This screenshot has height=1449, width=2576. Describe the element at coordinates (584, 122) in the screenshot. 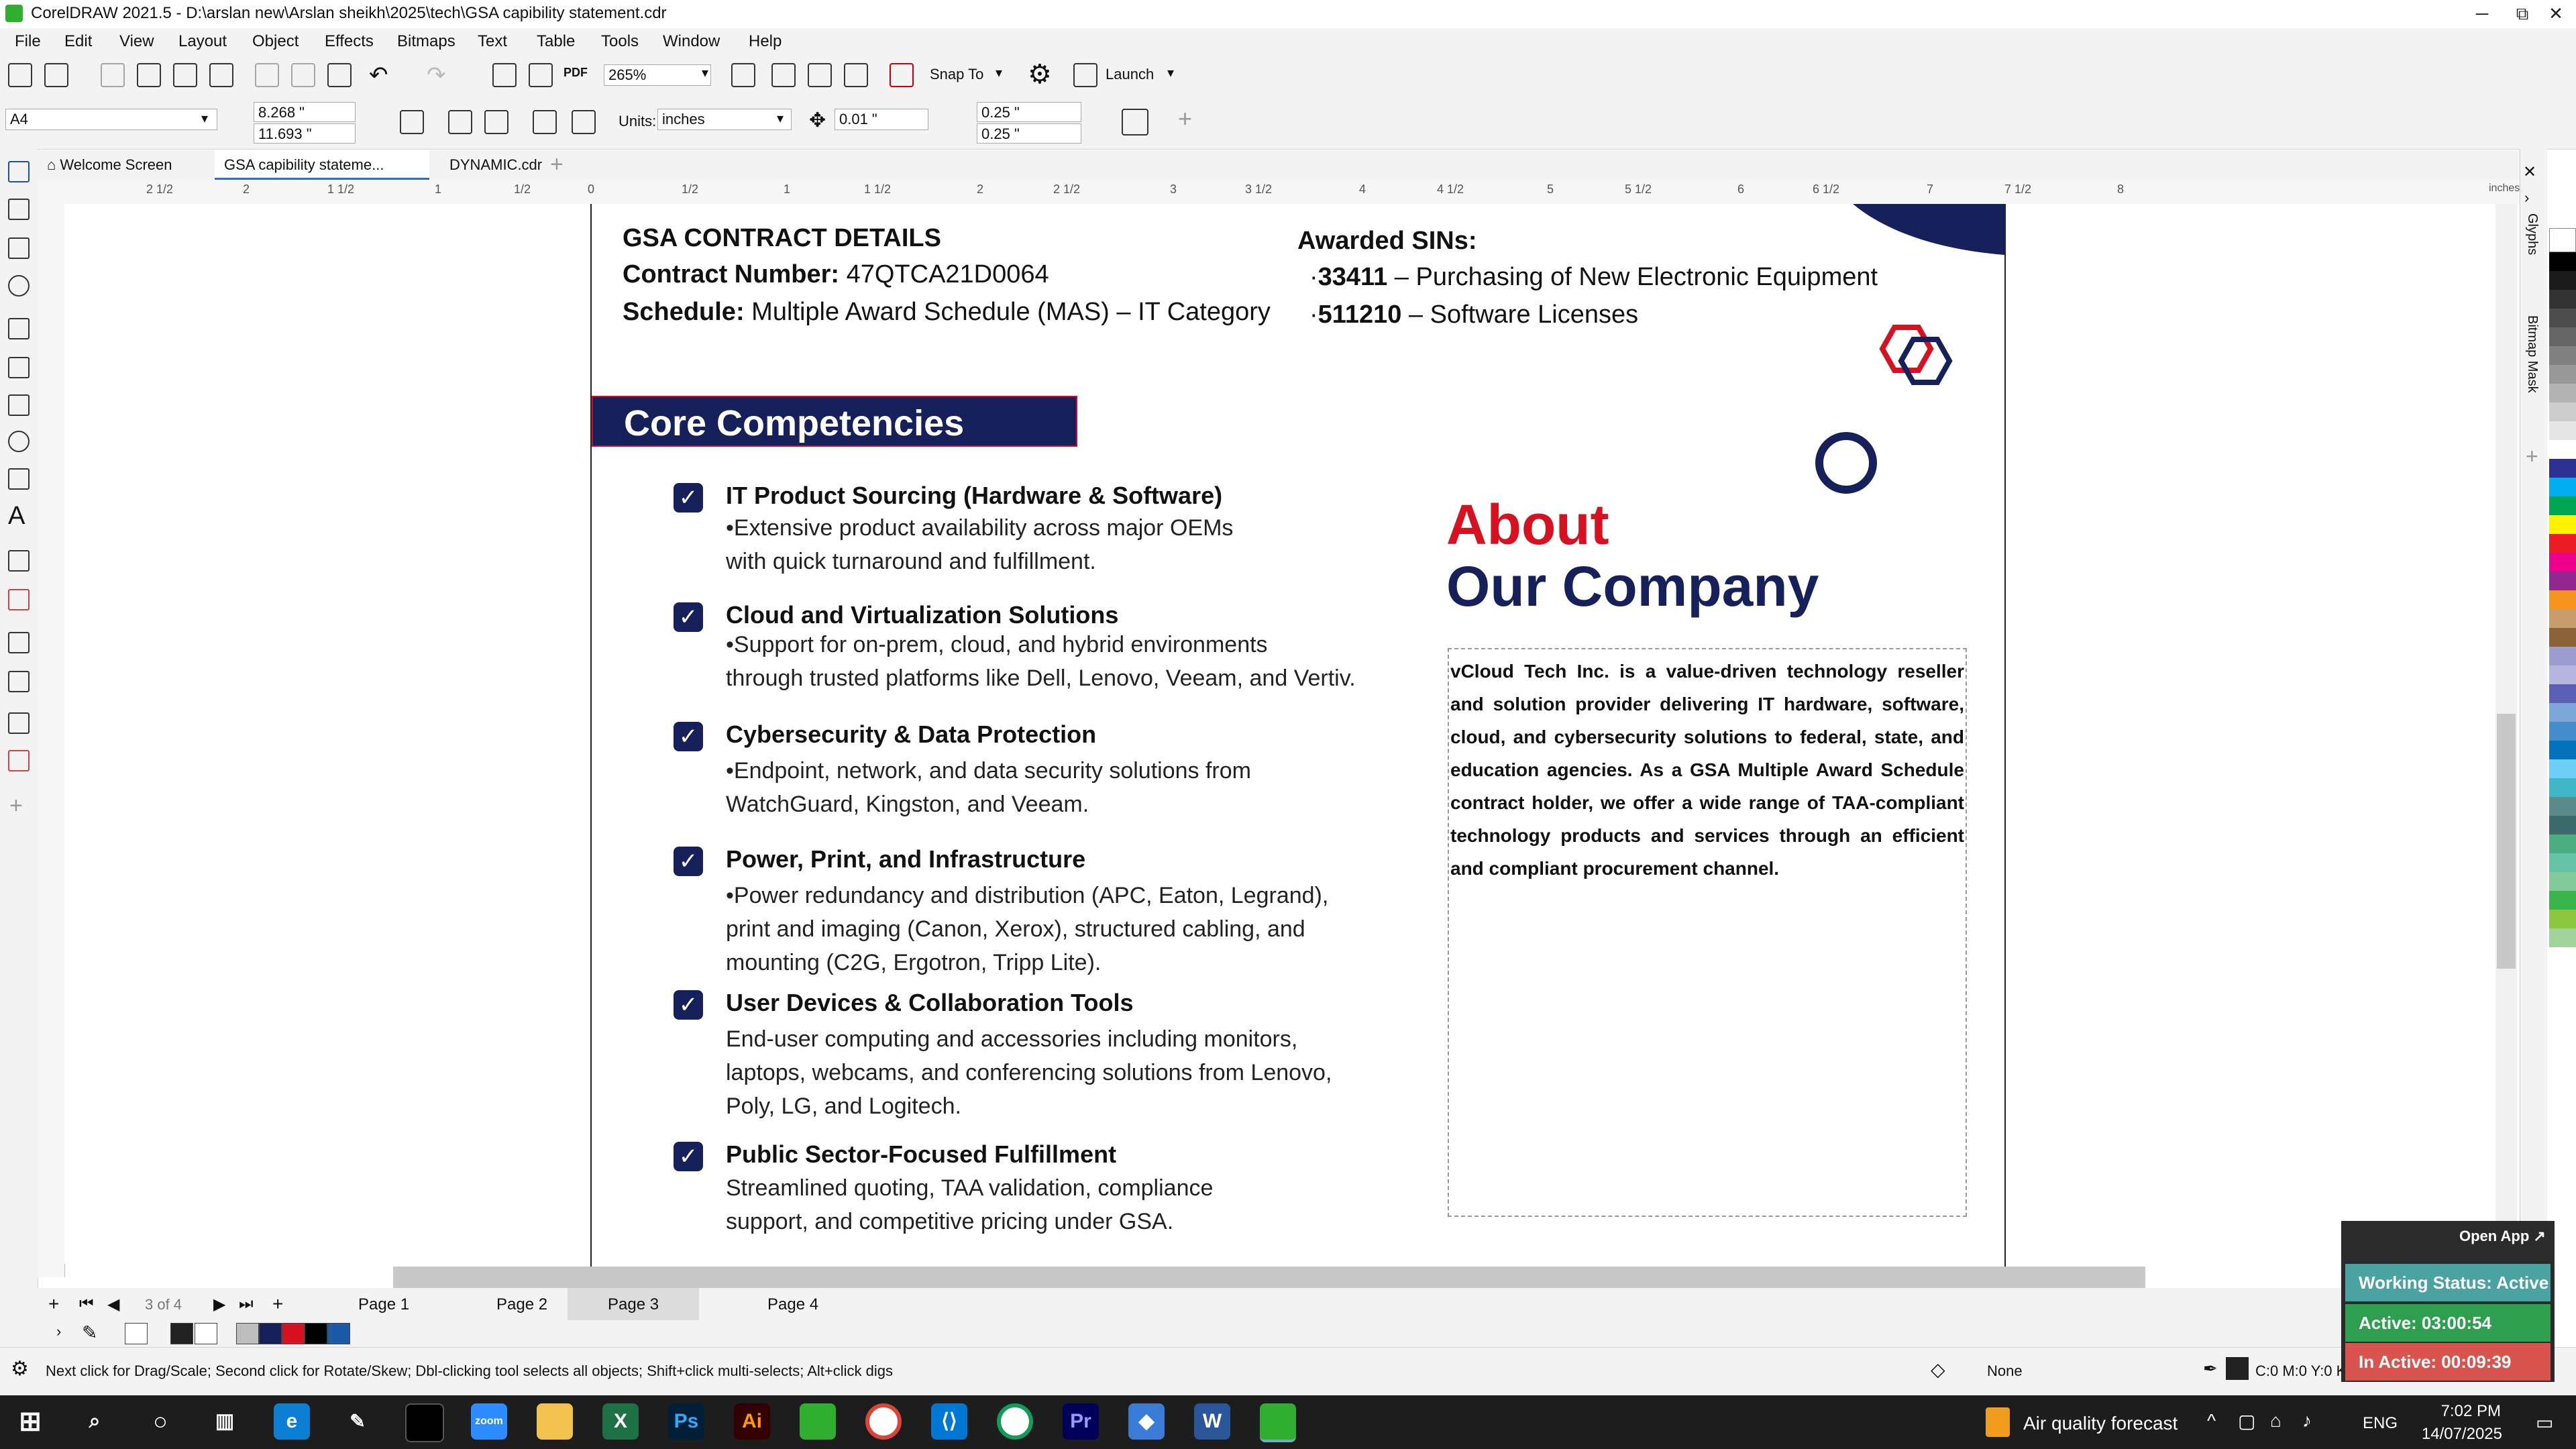

I see `bleed-icon` at that location.